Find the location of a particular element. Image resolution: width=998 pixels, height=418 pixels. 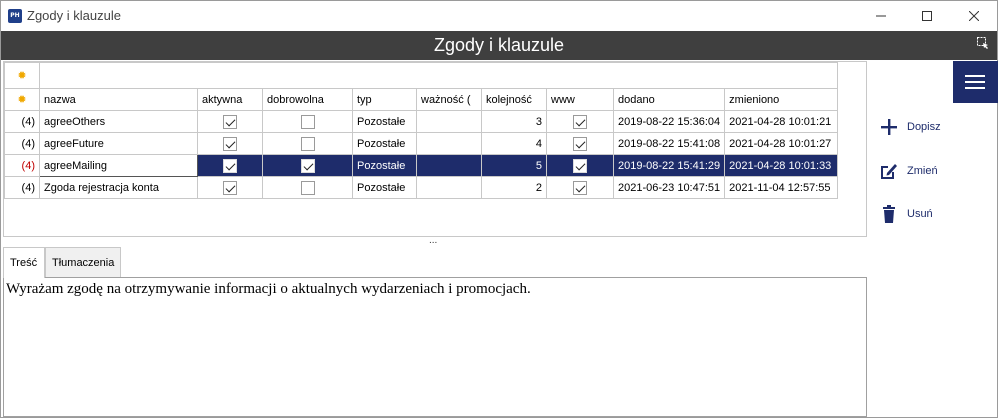

column-header: ważność ( is located at coordinates (449, 99).